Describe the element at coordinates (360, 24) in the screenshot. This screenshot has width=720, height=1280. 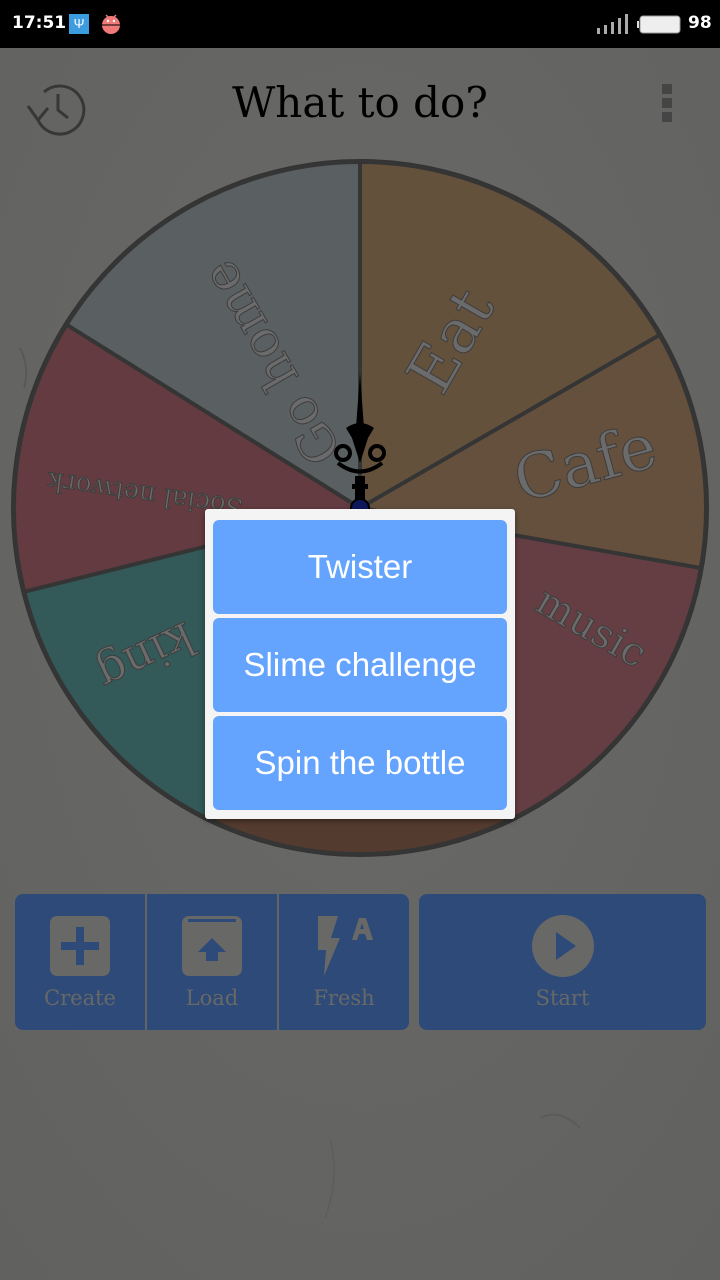
I see `status-bar: 17:51 Ψ 98` at that location.